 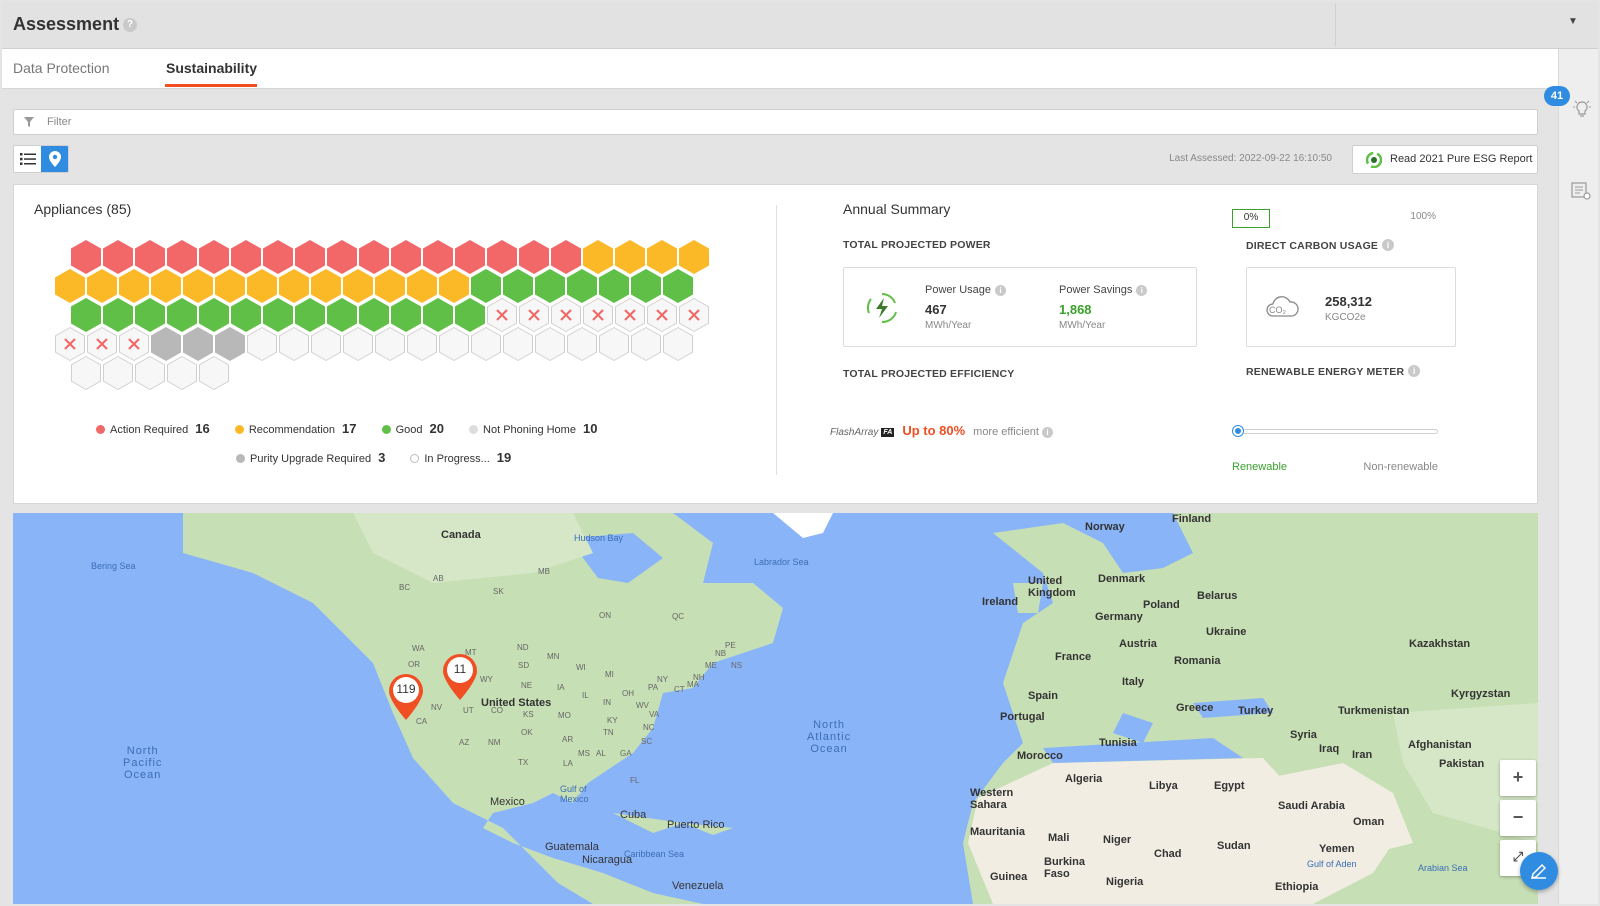 I want to click on legend-not-phoning-home: Not Phoning Home10, so click(x=533, y=428).